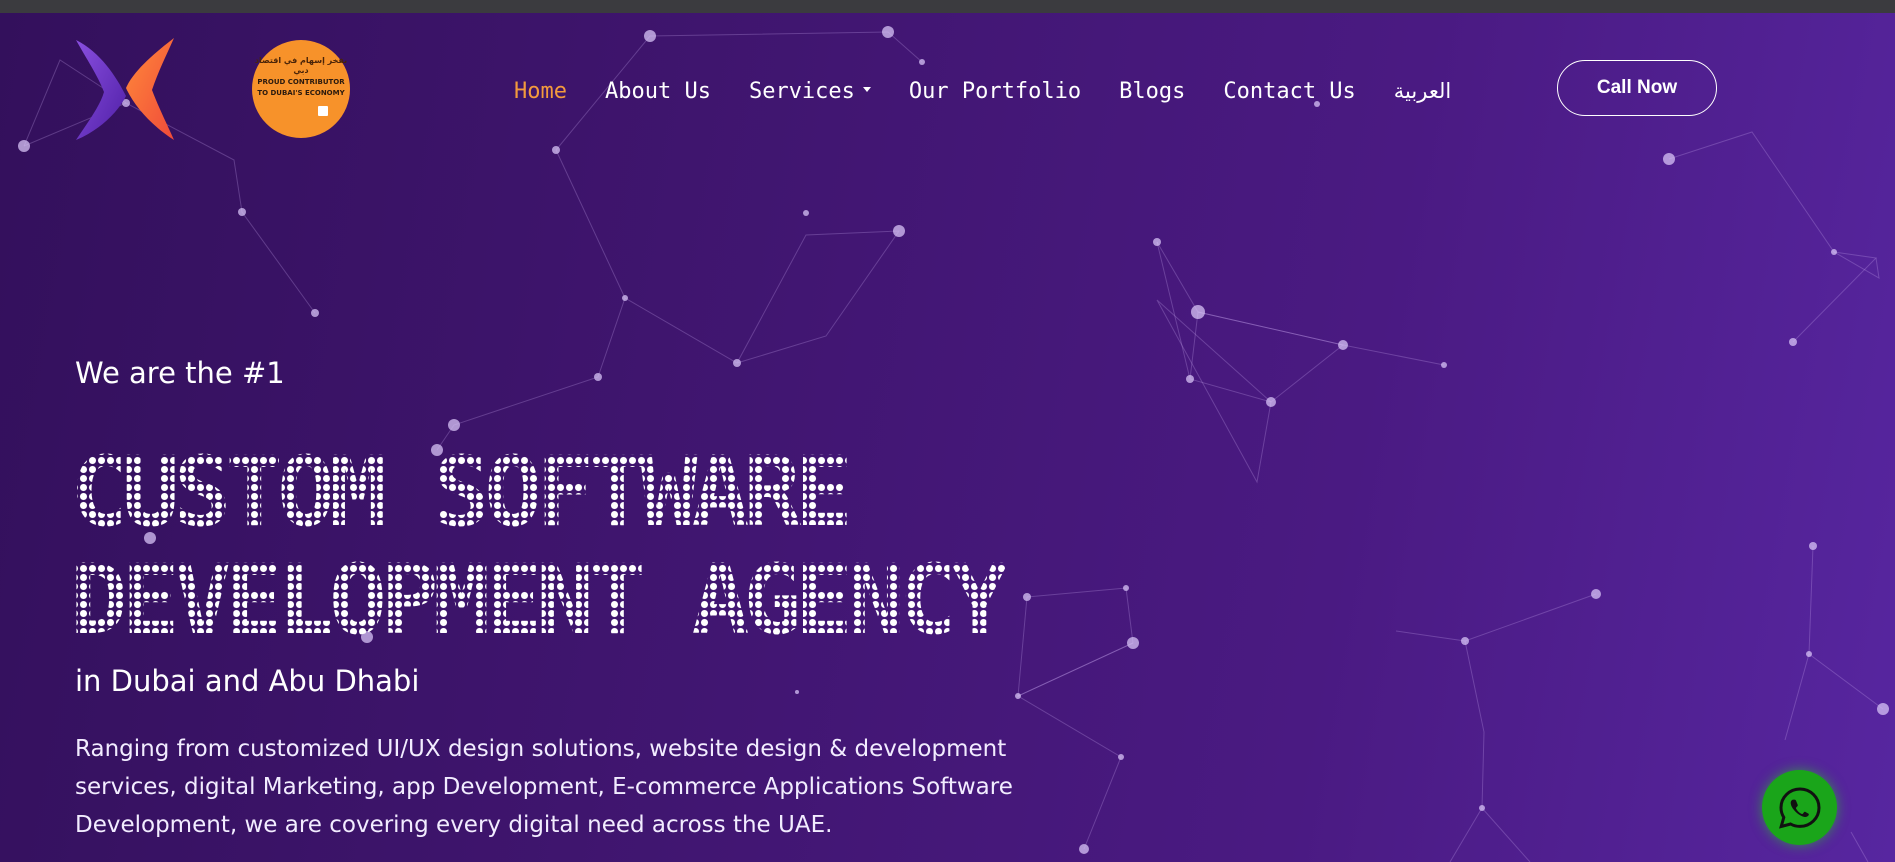 Image resolution: width=1895 pixels, height=862 pixels. Describe the element at coordinates (1422, 91) in the screenshot. I see `nav-item-arabic: العربية` at that location.